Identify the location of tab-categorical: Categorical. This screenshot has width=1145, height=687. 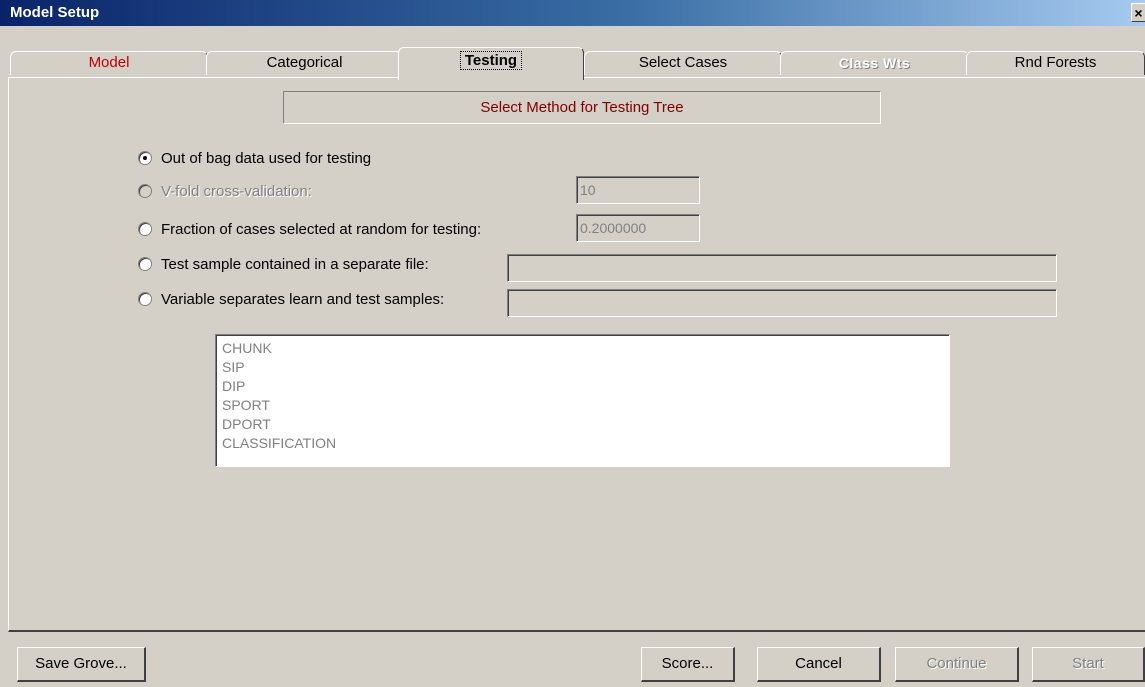
(304, 63).